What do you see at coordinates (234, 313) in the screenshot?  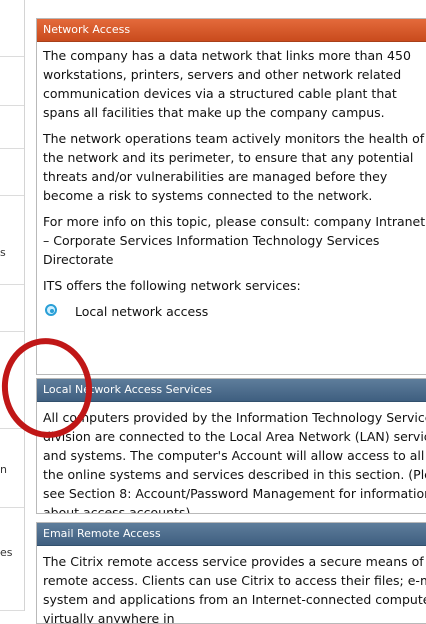 I see `service-list-item: Local network access` at bounding box center [234, 313].